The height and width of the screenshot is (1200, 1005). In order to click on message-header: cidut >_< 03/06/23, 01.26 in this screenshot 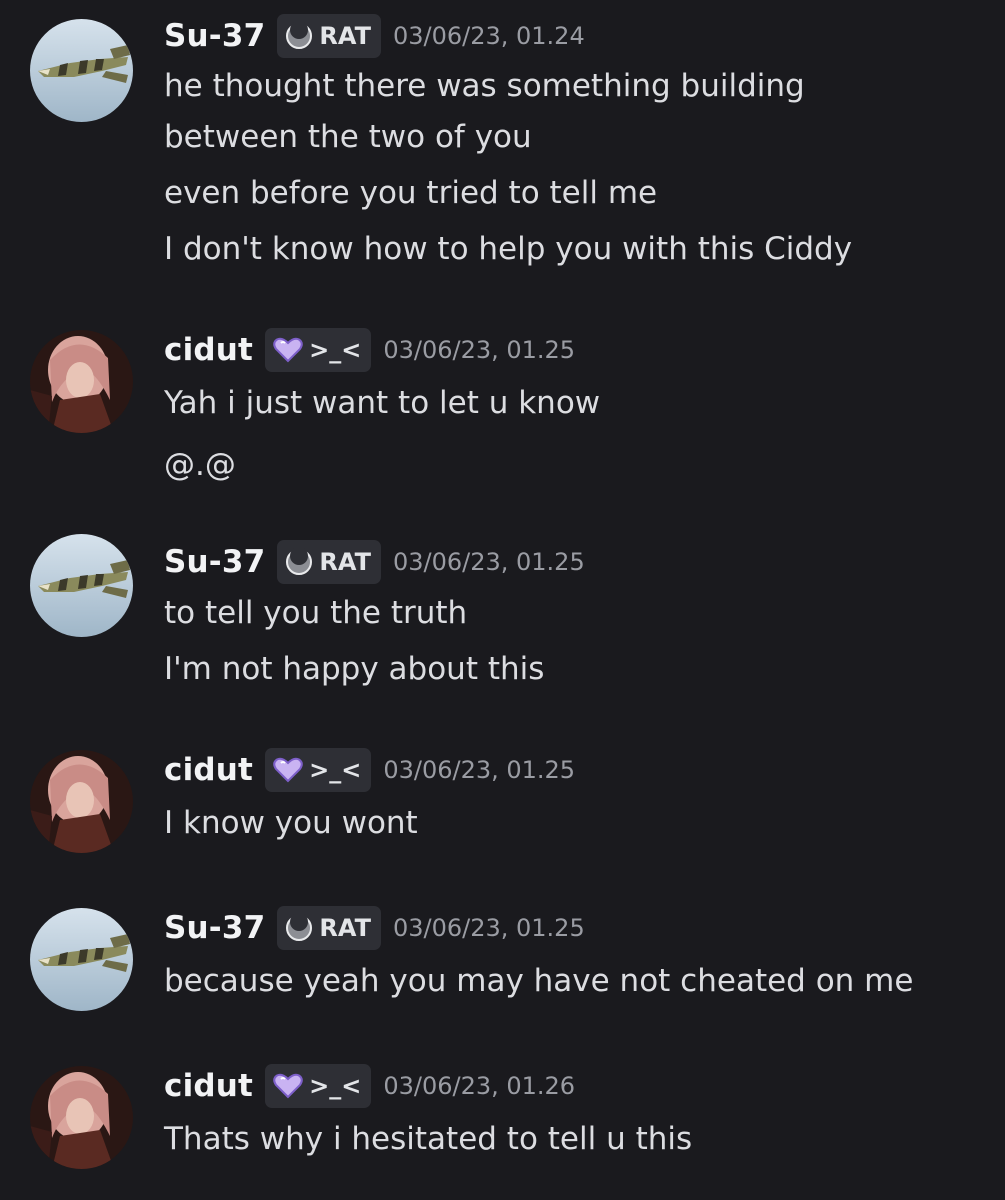, I will do `click(369, 1086)`.